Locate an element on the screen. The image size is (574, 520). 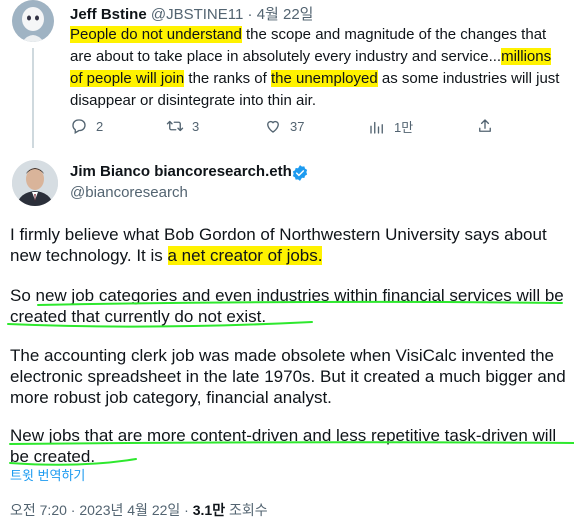
main-handle: @biancoresearch is located at coordinates (129, 192).